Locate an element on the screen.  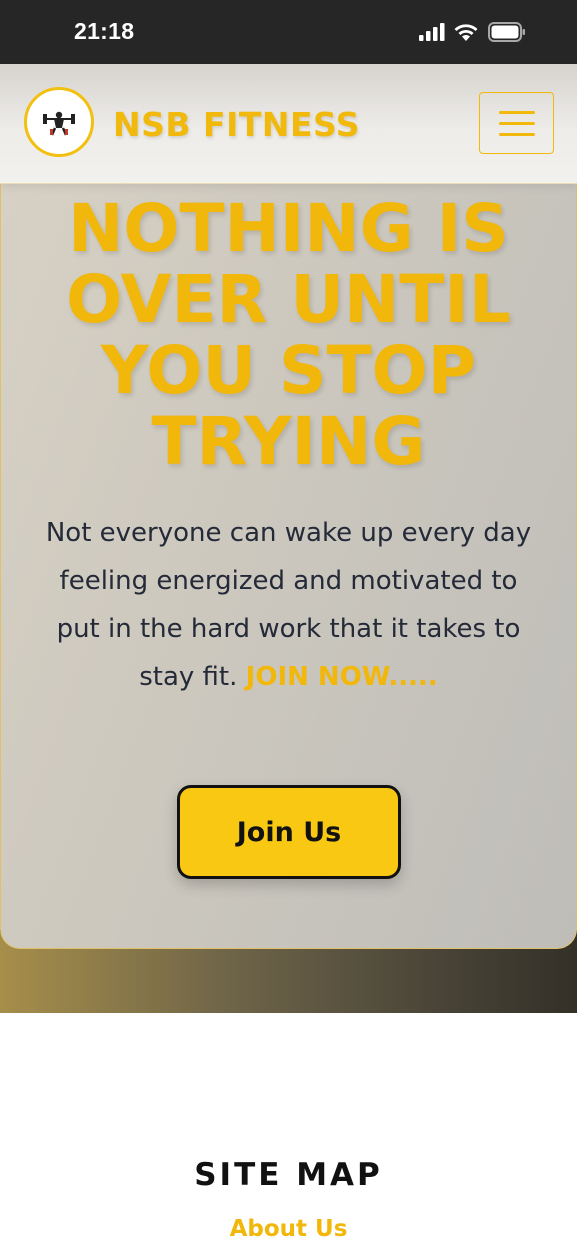
brand-name: NSB FITNESS is located at coordinates (236, 125).